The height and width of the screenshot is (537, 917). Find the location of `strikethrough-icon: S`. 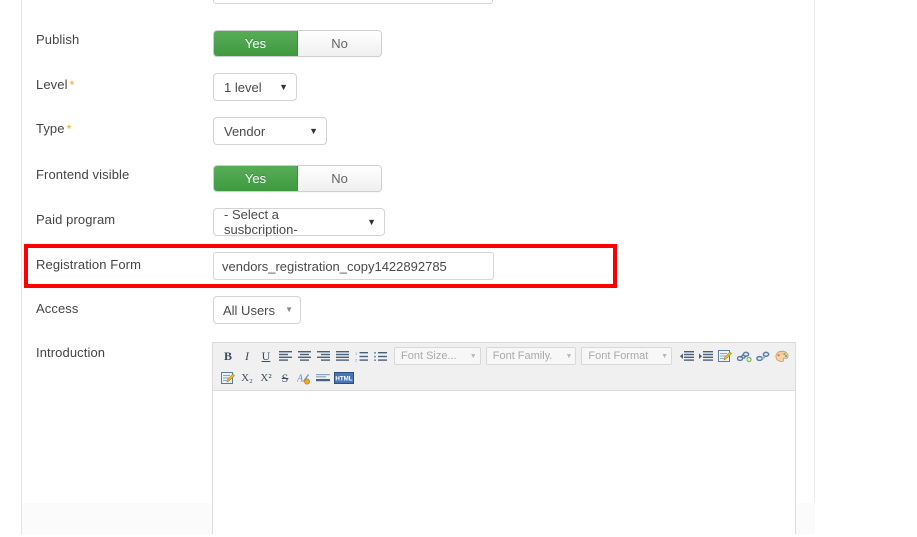

strikethrough-icon: S is located at coordinates (285, 378).